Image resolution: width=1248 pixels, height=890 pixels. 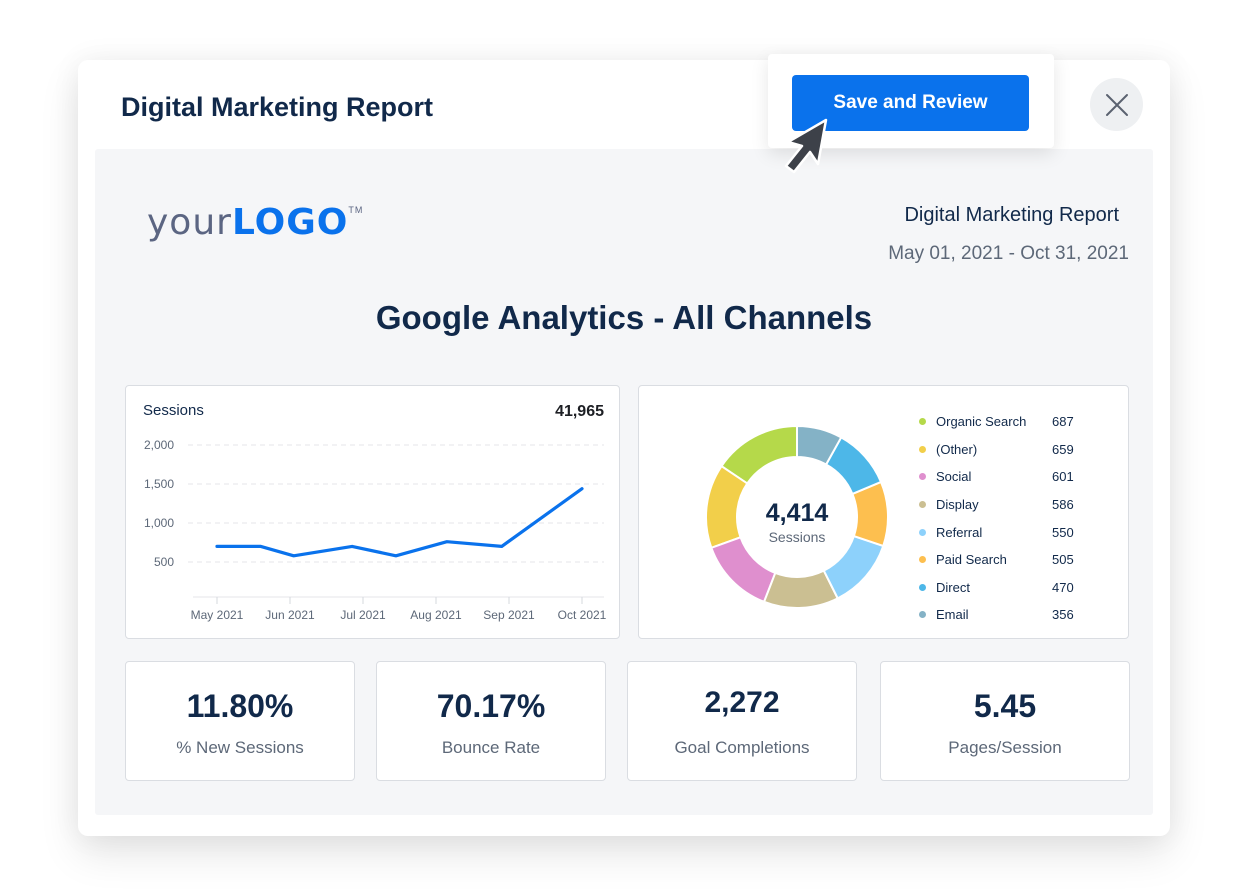 What do you see at coordinates (491, 747) in the screenshot?
I see `kpi-label: Bounce Rate` at bounding box center [491, 747].